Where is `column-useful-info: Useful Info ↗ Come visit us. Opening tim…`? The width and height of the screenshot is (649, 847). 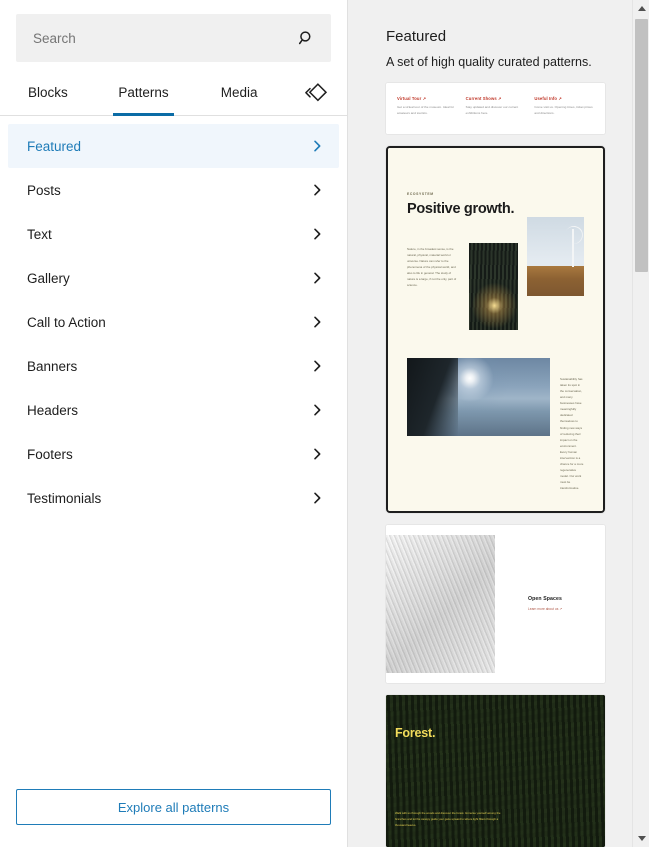
column-useful-info: Useful Info ↗ Come visit us. Opening tim… is located at coordinates (564, 106).